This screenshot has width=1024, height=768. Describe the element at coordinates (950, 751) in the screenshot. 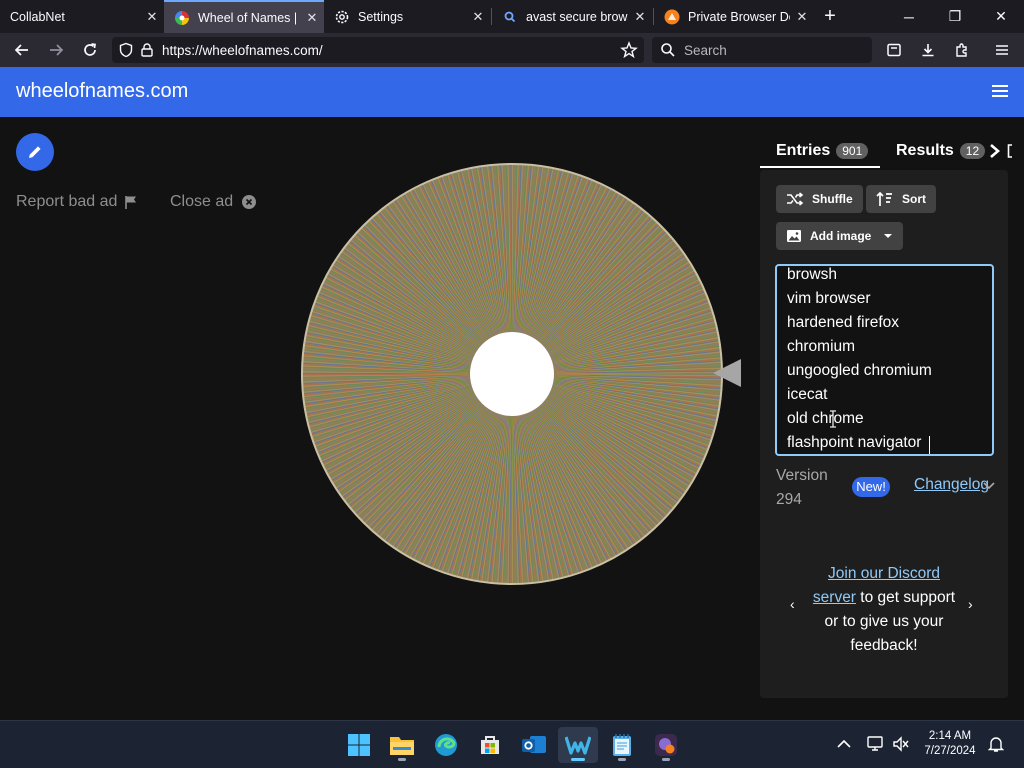

I see `clock-date: 7/27/2024` at that location.